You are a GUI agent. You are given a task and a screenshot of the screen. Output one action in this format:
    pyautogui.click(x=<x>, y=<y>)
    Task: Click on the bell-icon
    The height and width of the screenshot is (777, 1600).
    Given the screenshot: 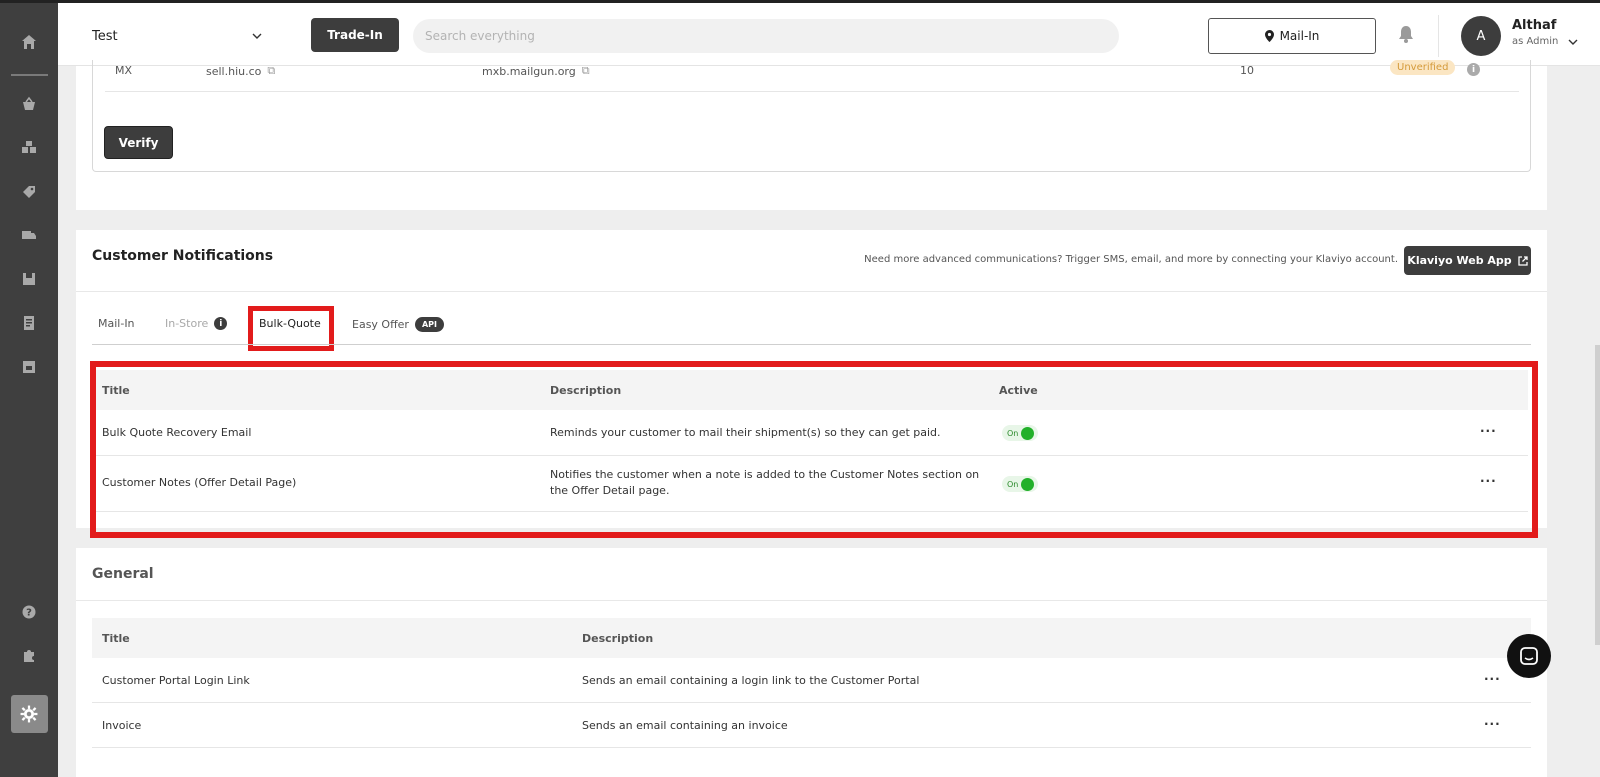 What is the action you would take?
    pyautogui.click(x=1406, y=36)
    